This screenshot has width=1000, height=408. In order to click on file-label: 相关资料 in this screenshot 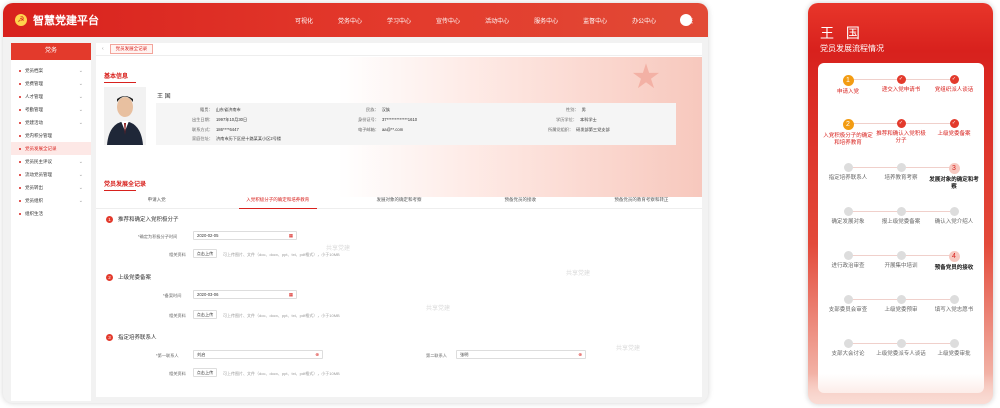, I will do `click(177, 373)`.